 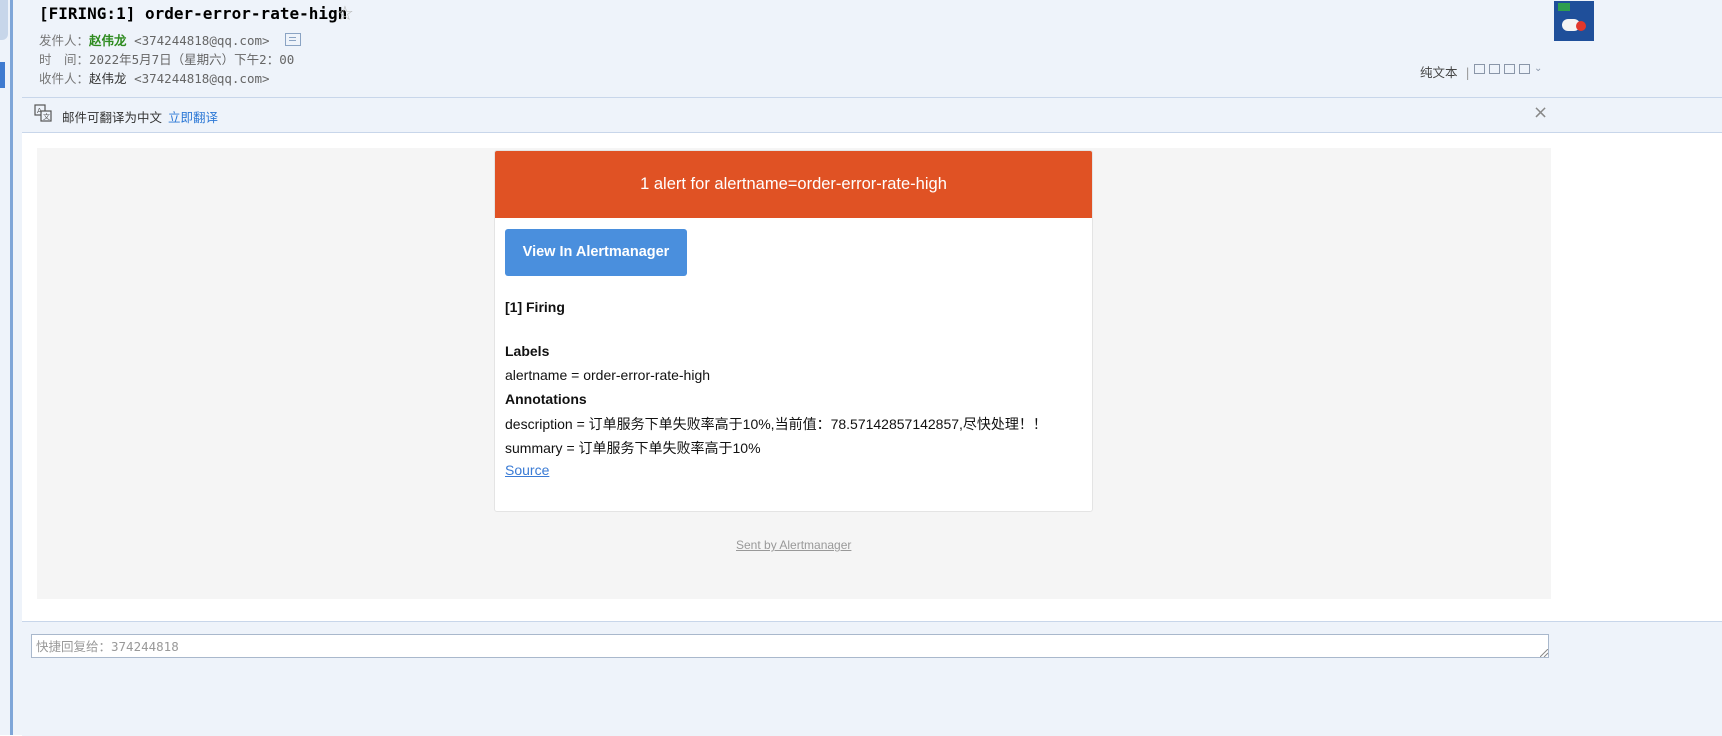 I want to click on time-label: 时 间：, so click(x=64, y=59).